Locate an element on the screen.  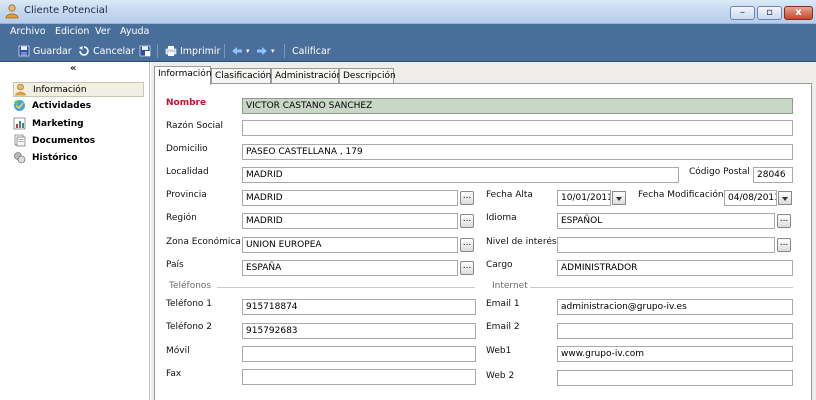
sidebar-item-documentos: Documentos is located at coordinates (78, 140).